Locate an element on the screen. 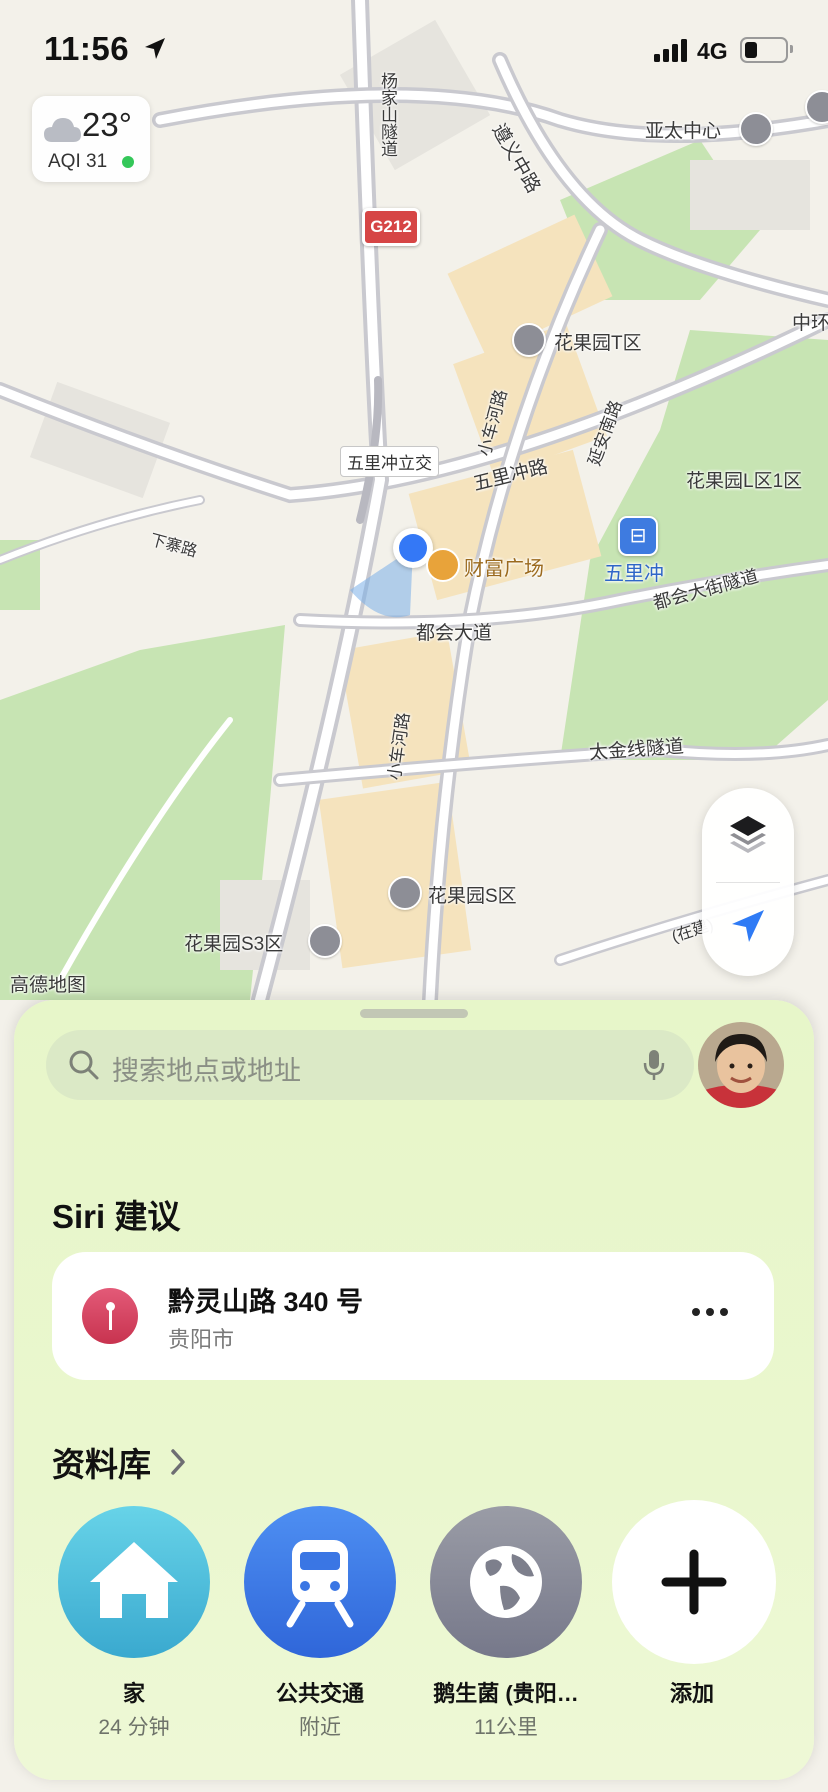 This screenshot has height=1792, width=828. library-item-name: 公共交通 is located at coordinates (319, 1693).